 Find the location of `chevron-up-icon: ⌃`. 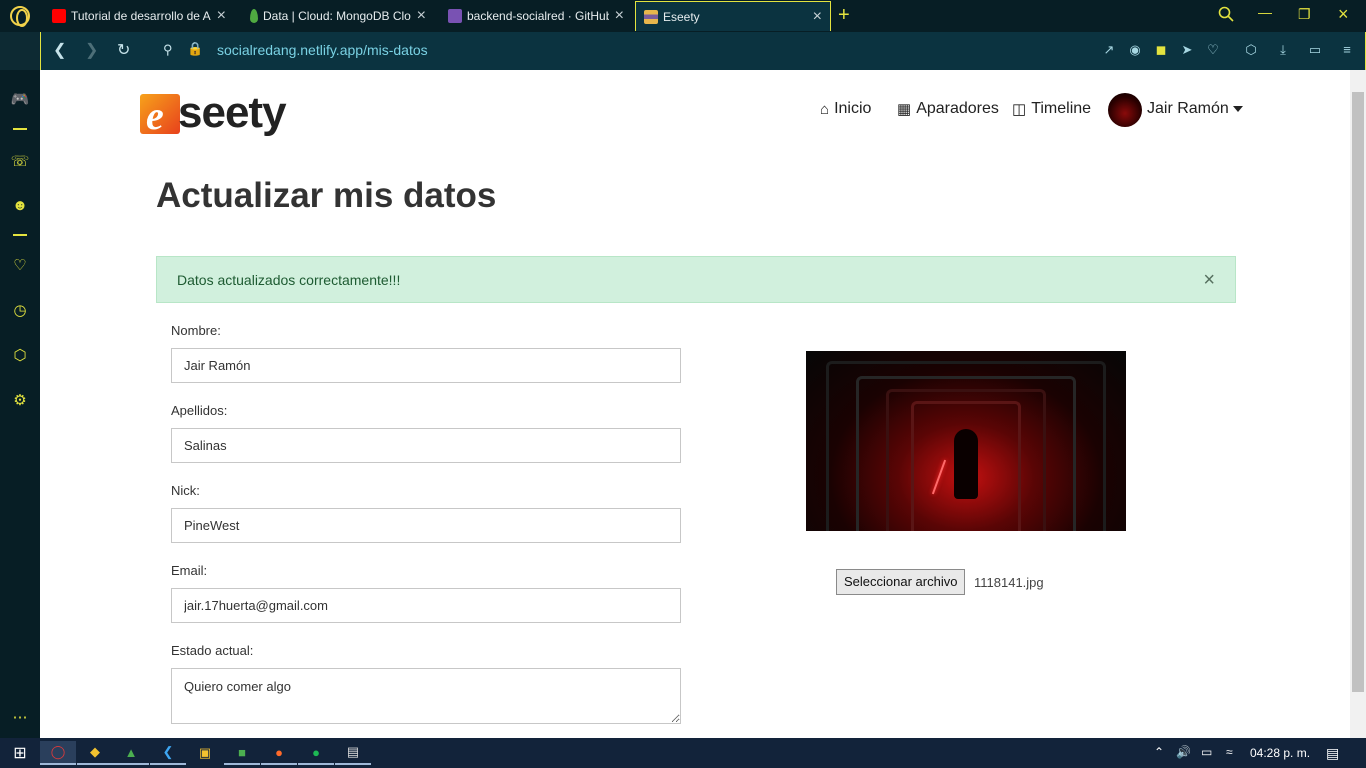

chevron-up-icon: ⌃ is located at coordinates (1159, 752).